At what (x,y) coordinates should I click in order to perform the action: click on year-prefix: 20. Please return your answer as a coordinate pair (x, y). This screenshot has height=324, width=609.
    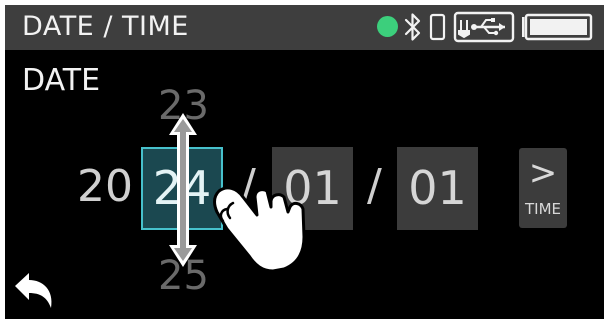
    Looking at the image, I should click on (105, 186).